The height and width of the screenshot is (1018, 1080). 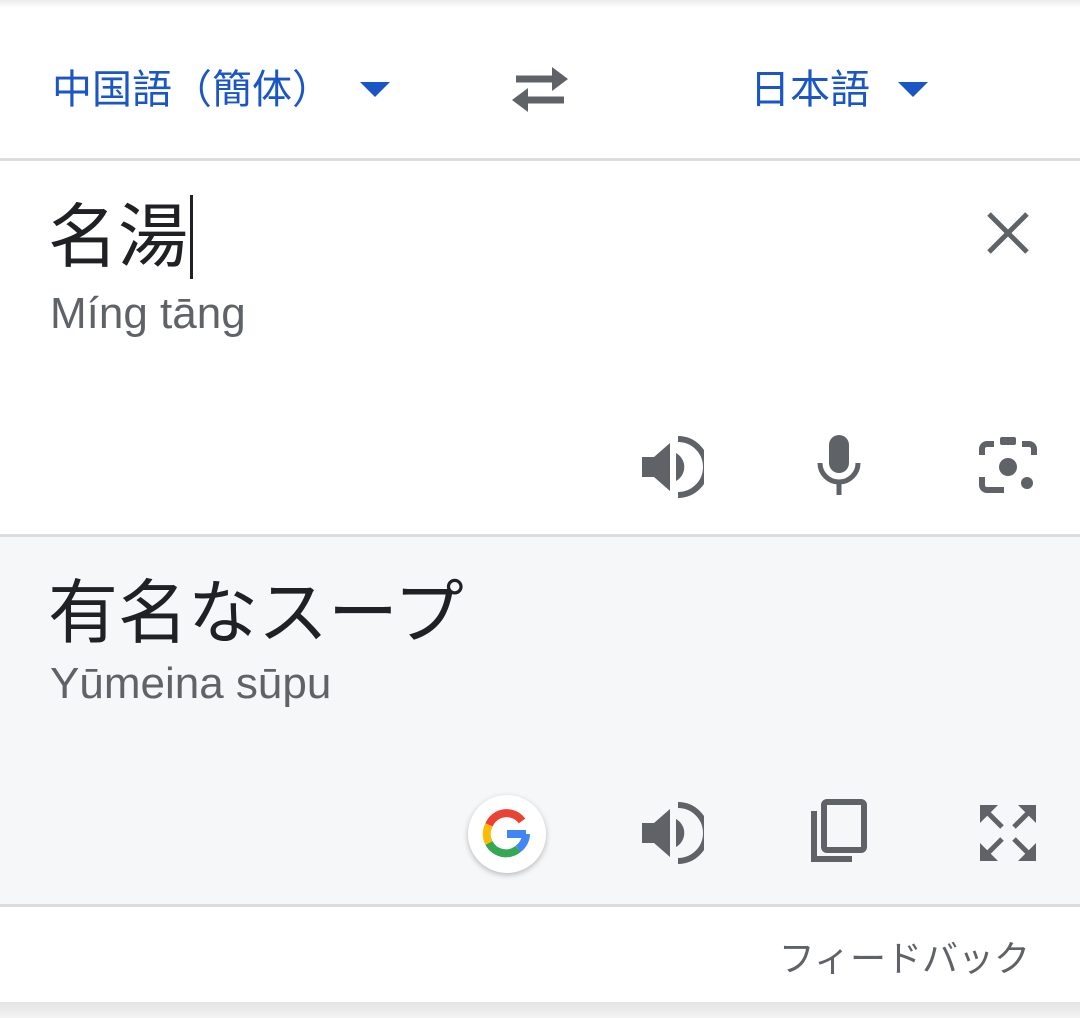 I want to click on bottom-divider, so click(x=540, y=1010).